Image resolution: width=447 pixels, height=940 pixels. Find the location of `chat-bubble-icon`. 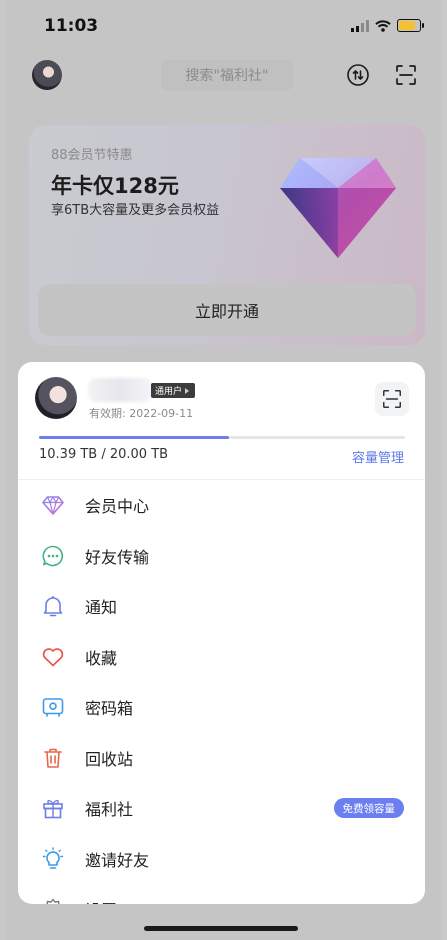

chat-bubble-icon is located at coordinates (53, 556).